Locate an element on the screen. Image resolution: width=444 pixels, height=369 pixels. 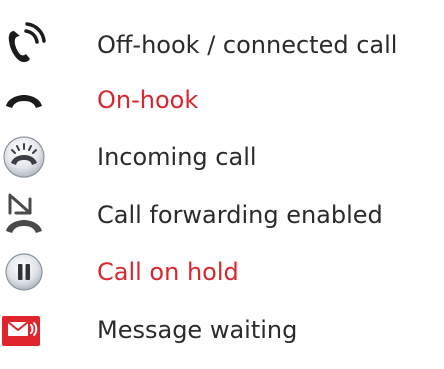
message-waiting-icon is located at coordinates (24, 330).